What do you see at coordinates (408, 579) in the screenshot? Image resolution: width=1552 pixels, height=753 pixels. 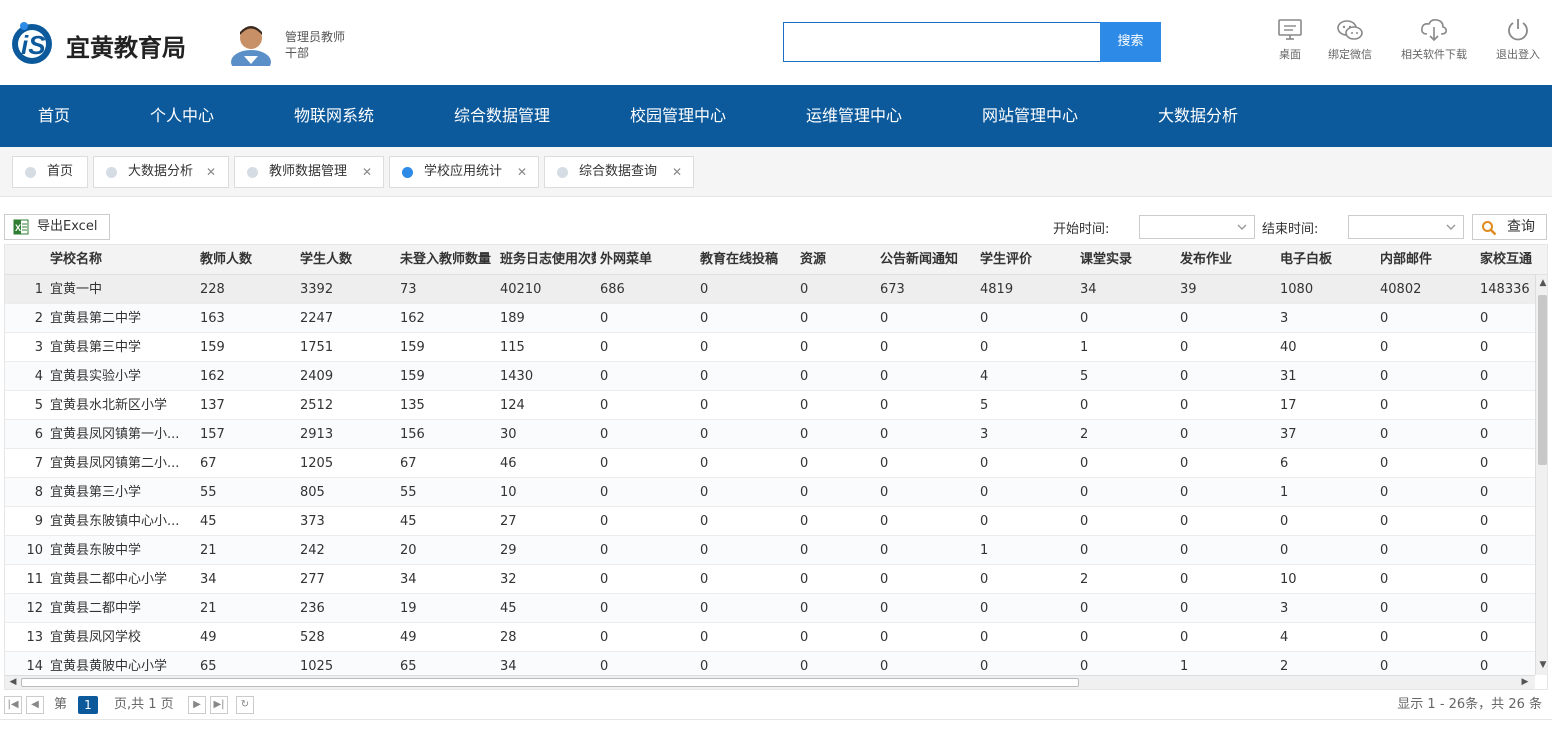 I see `table-cell: 34` at bounding box center [408, 579].